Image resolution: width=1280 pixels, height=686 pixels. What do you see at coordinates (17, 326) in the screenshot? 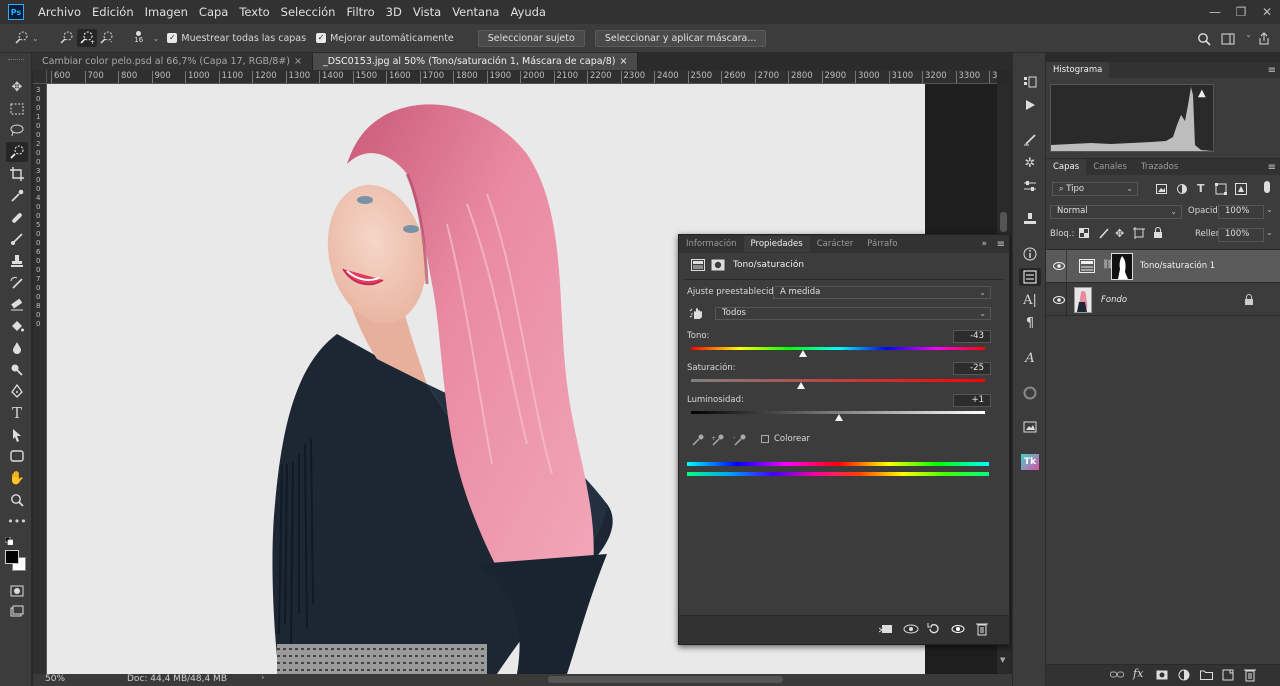
I see `paint-bucket-tool-icon` at bounding box center [17, 326].